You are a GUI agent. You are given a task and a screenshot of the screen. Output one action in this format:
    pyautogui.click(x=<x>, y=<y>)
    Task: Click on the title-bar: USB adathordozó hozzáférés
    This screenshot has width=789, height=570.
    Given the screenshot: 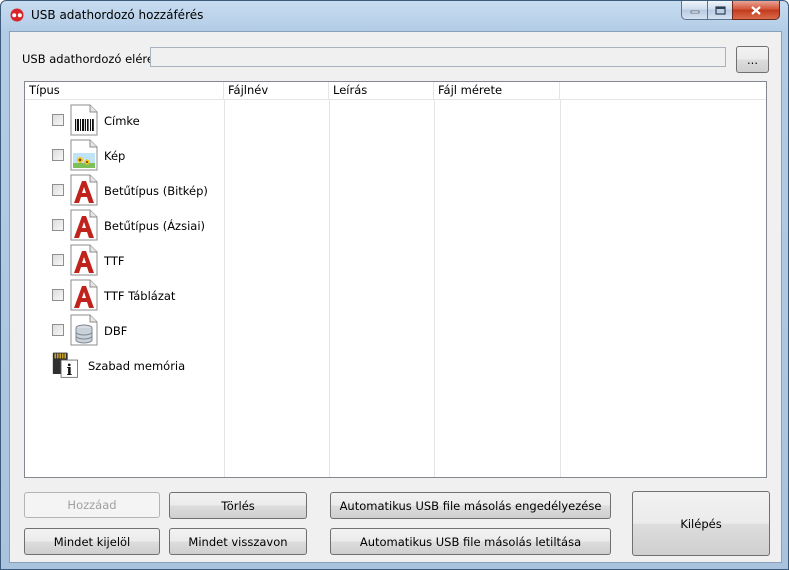 What is the action you would take?
    pyautogui.click(x=394, y=15)
    